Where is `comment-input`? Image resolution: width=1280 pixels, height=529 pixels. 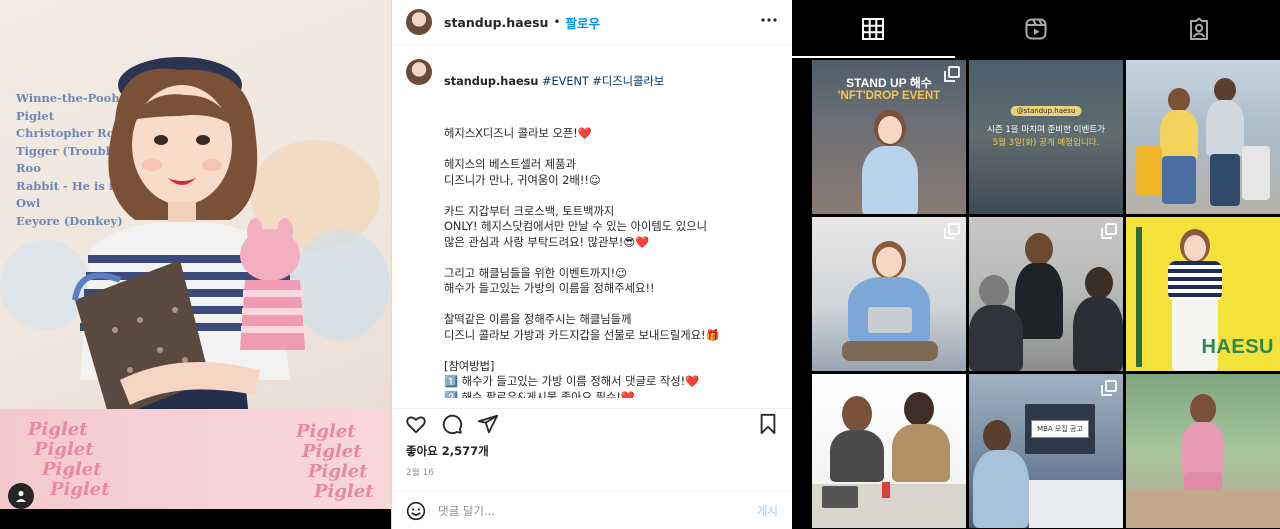 comment-input is located at coordinates (597, 510).